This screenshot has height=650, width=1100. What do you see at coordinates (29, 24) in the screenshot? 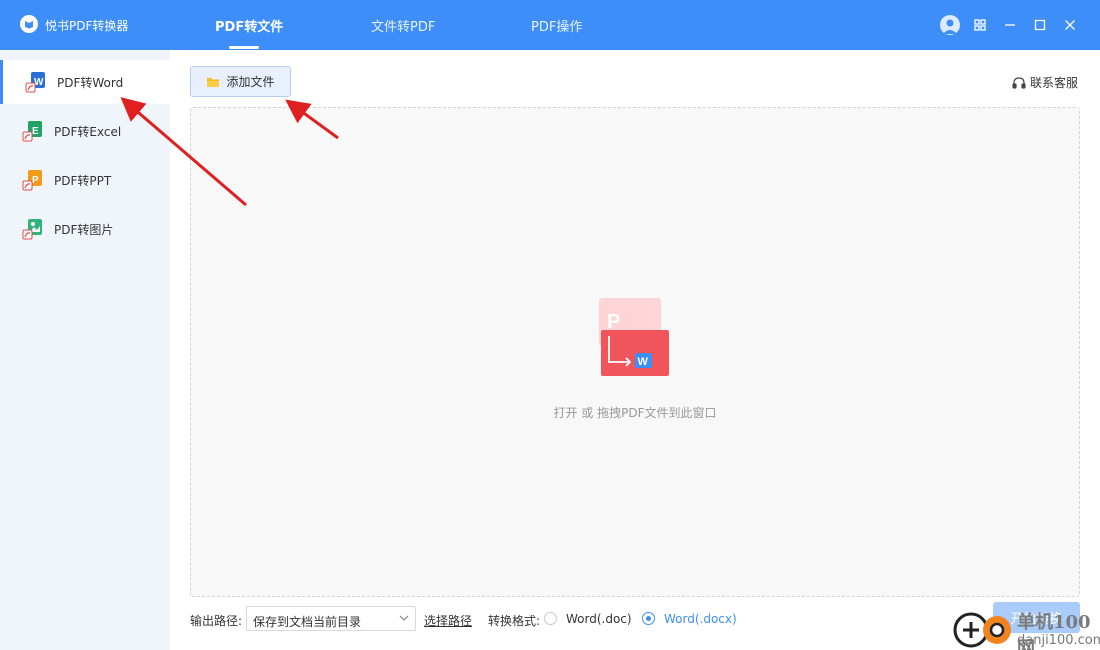
I see `app-logo-icon` at bounding box center [29, 24].